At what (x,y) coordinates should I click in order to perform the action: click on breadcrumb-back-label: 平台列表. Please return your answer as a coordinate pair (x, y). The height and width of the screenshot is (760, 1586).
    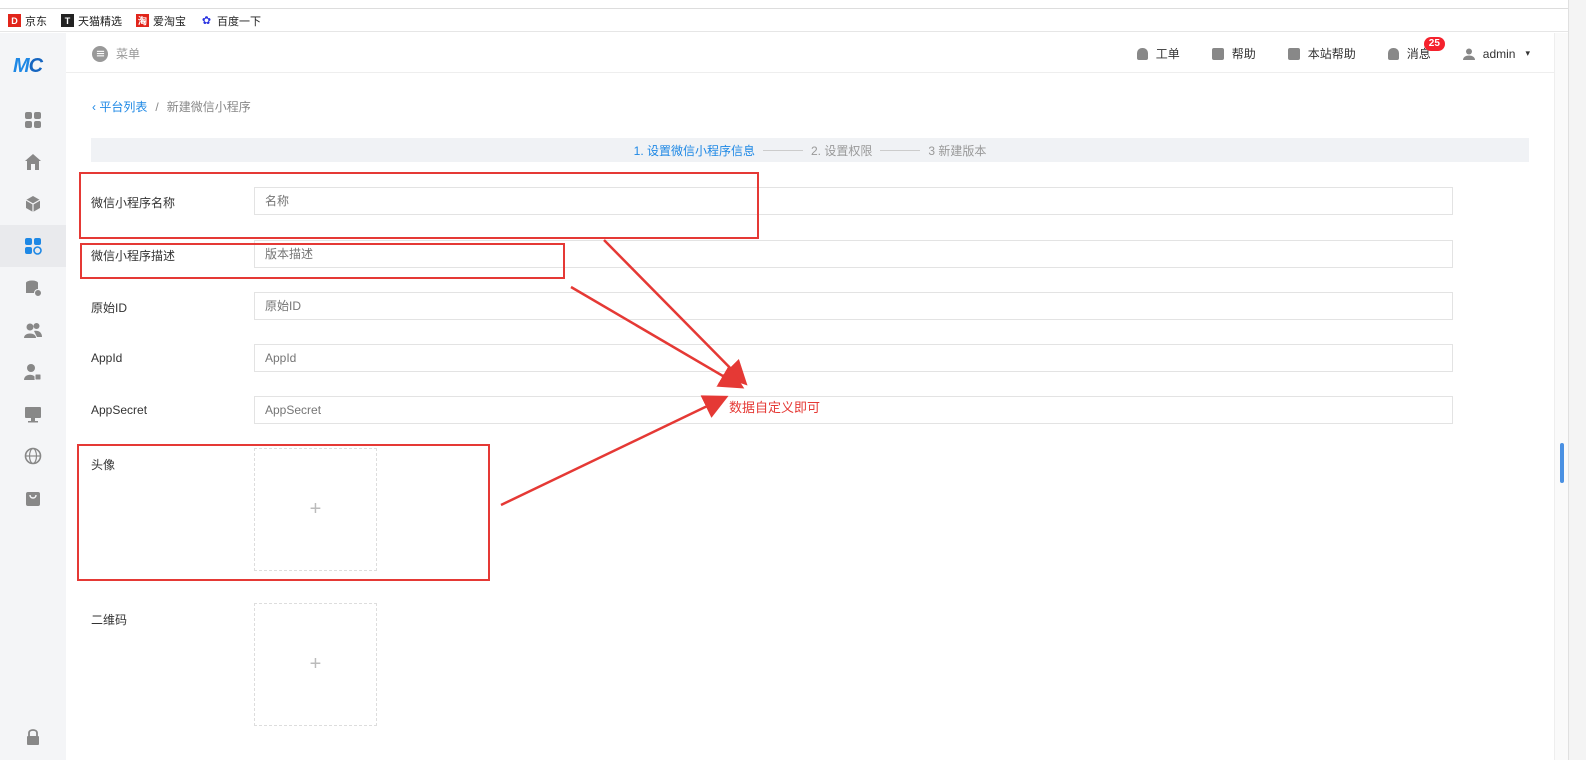
    Looking at the image, I should click on (123, 107).